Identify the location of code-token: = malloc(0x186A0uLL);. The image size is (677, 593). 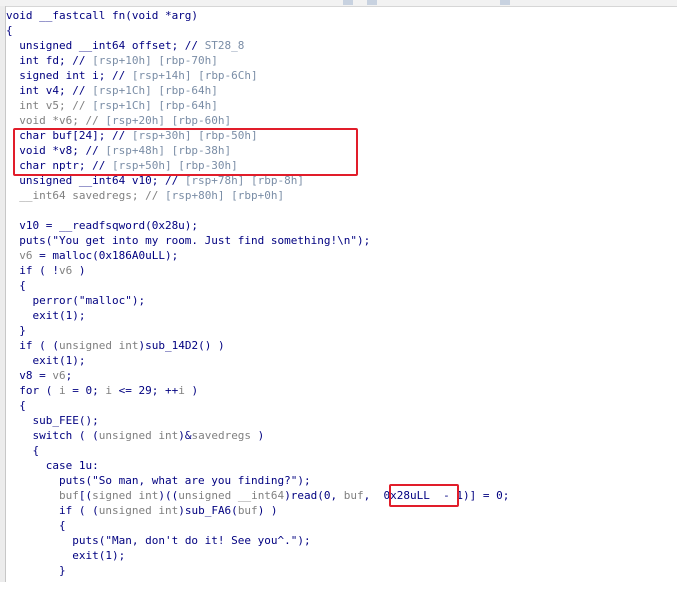
(105, 255).